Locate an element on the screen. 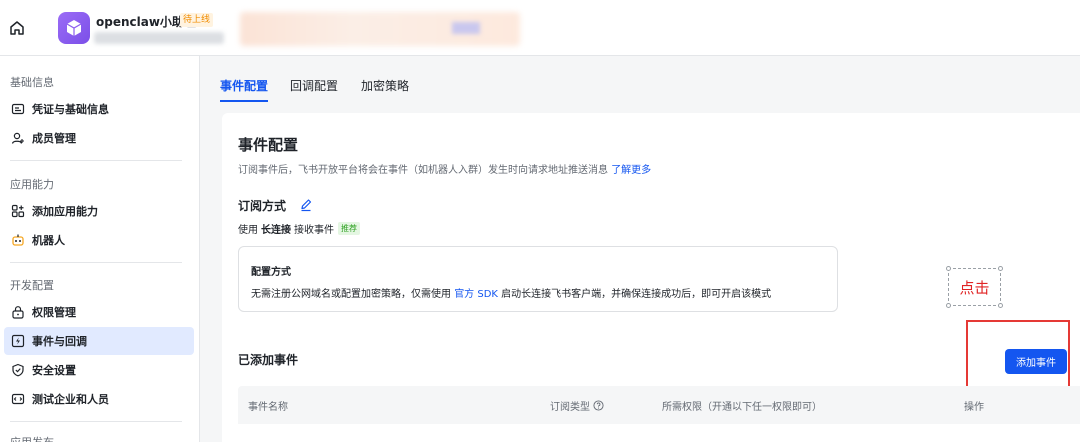 This screenshot has height=442, width=1080. sidebar-item-label: 添加应用能力 is located at coordinates (65, 211).